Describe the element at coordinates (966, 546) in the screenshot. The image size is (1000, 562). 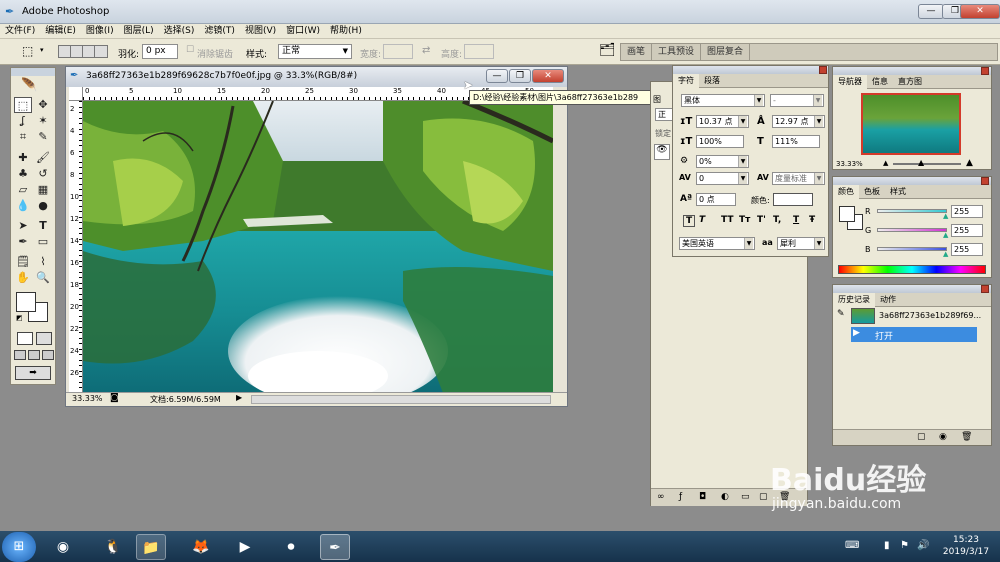
I see `taskbar-clock: 15:23 2019/3/17` at that location.